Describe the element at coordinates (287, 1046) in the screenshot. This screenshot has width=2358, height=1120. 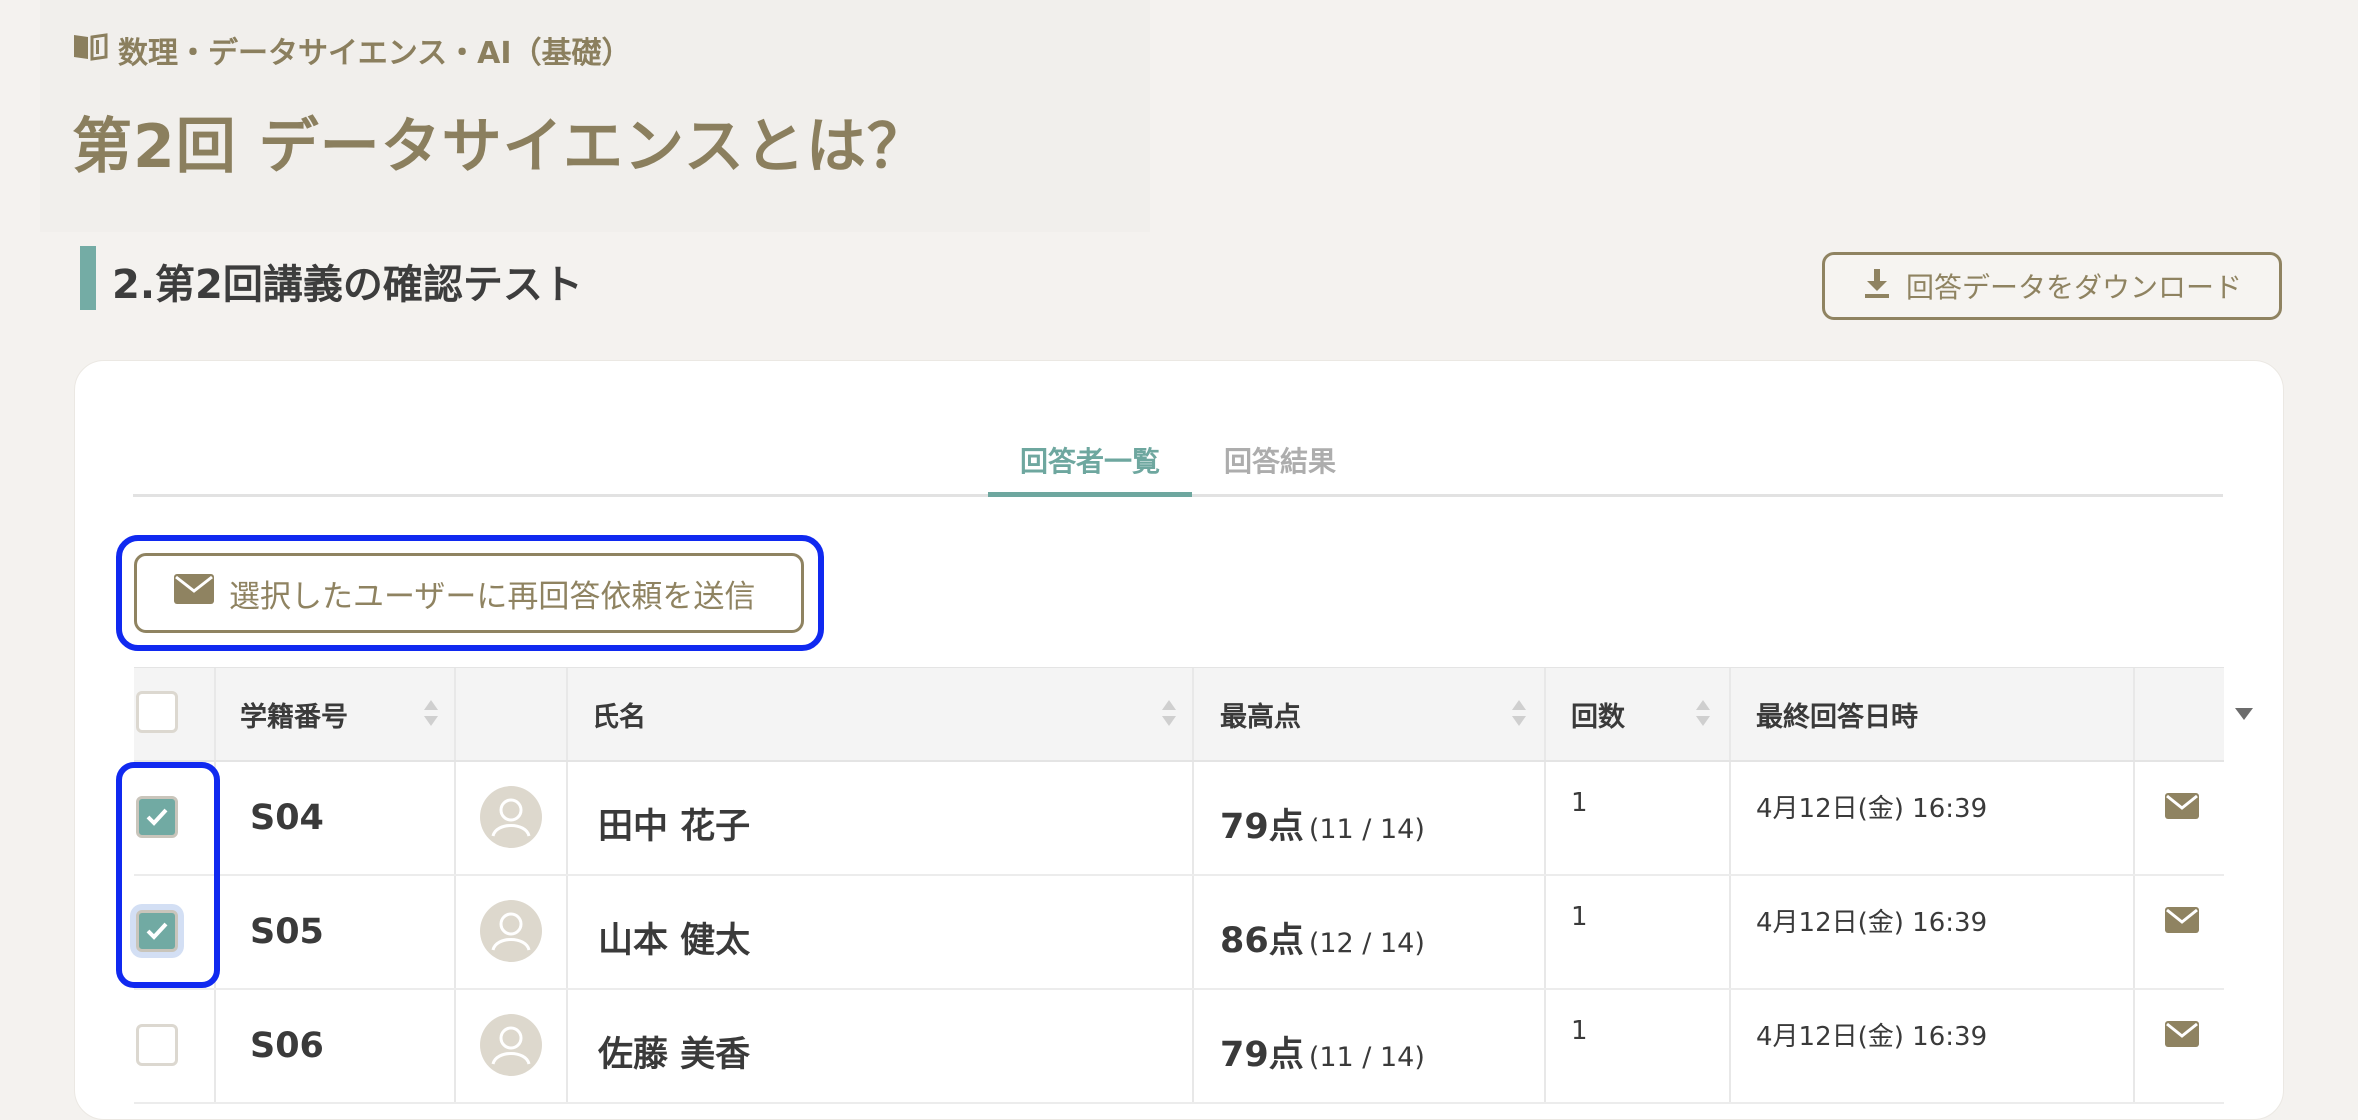
I see `student-id: S06` at that location.